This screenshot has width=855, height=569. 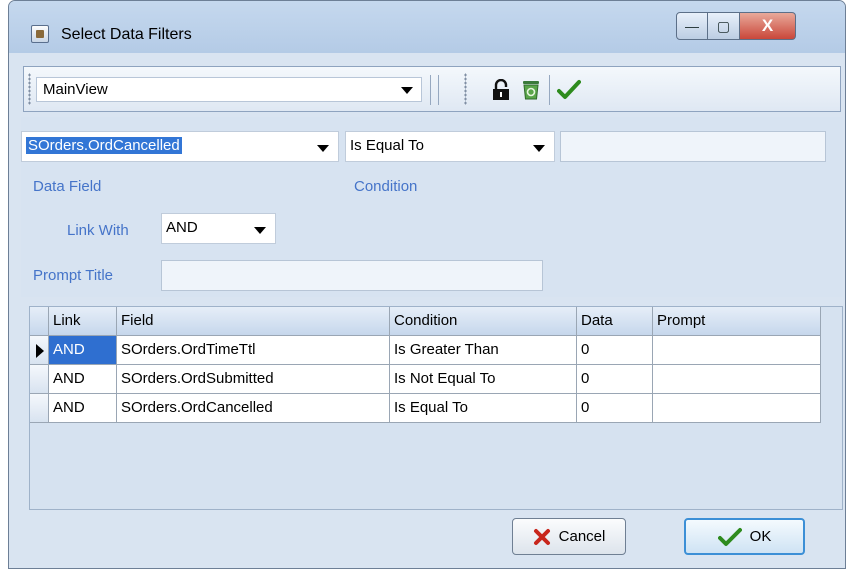 I want to click on cell-field: SOrders.OrdTimeTtl, so click(x=253, y=350).